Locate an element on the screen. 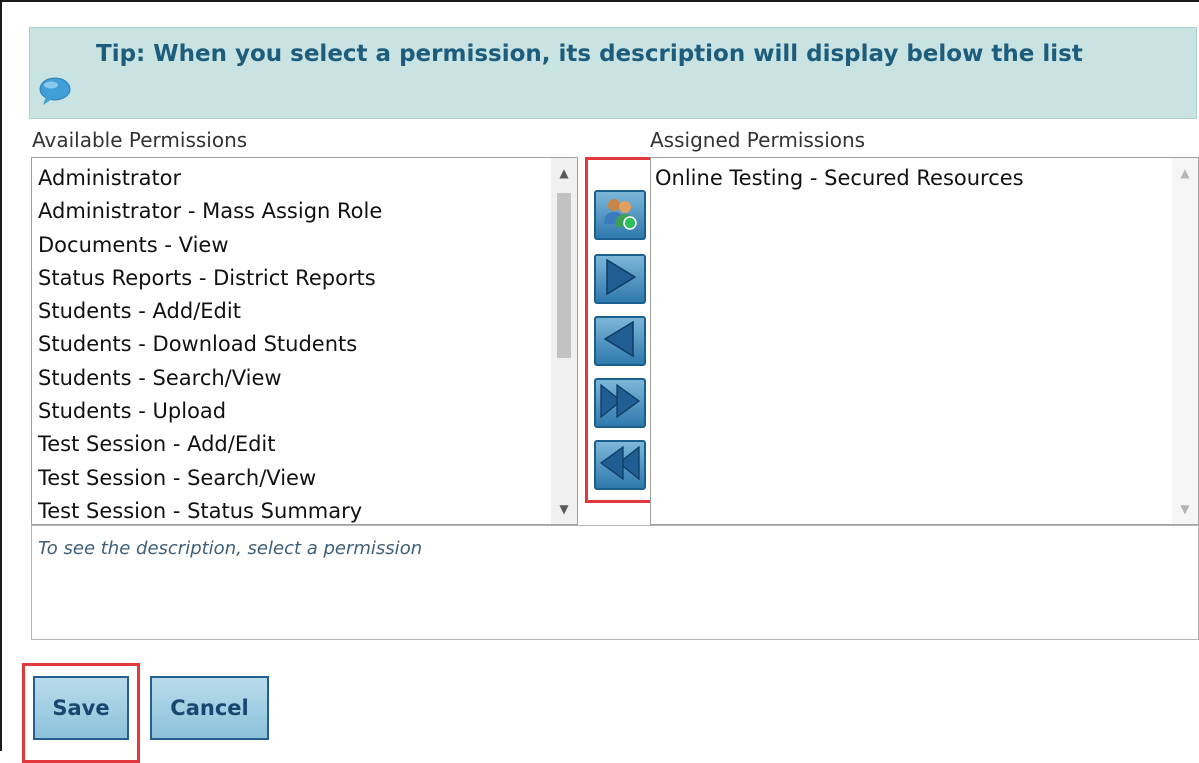 The height and width of the screenshot is (763, 1199). list-item: Students - Add/Edit is located at coordinates (292, 311).